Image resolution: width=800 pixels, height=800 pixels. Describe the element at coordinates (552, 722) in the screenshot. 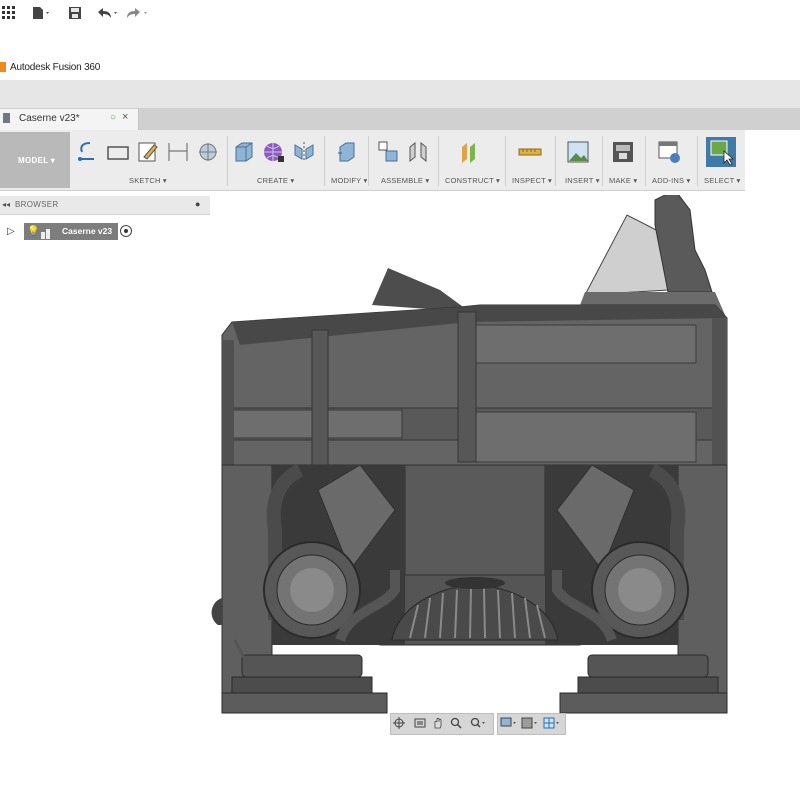

I see `viewports-icon` at that location.